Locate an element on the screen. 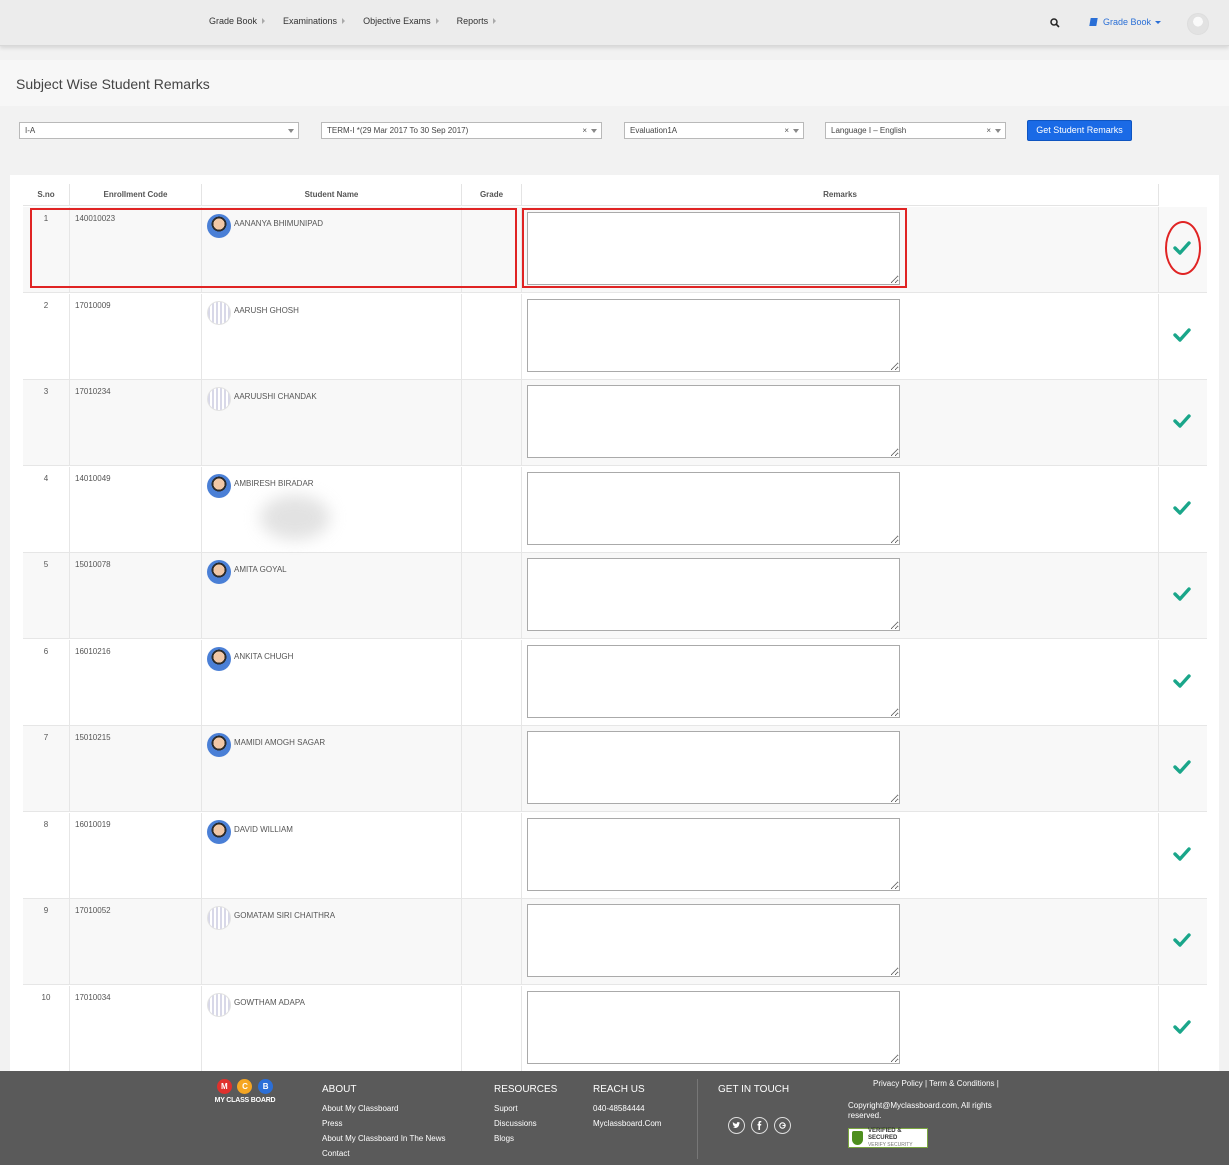 This screenshot has height=1165, width=1229. class-select-value: I-A is located at coordinates (30, 130).